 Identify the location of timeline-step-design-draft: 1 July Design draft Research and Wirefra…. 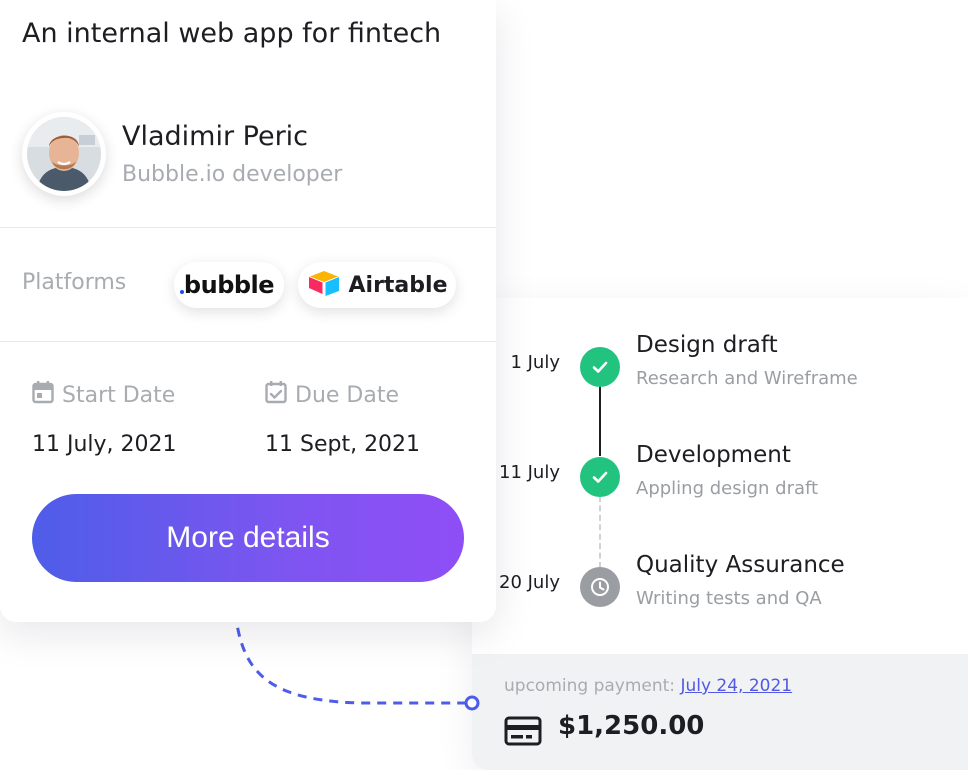
(720, 363).